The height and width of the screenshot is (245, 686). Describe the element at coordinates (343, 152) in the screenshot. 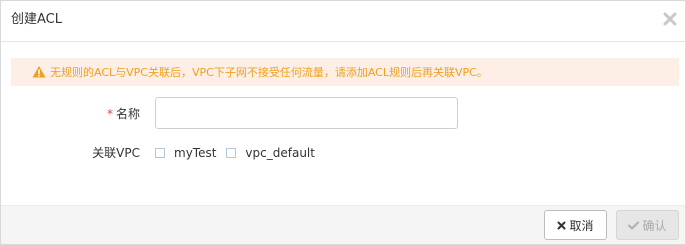

I see `vpc-row: 关联VPC myTest vpc_default` at that location.